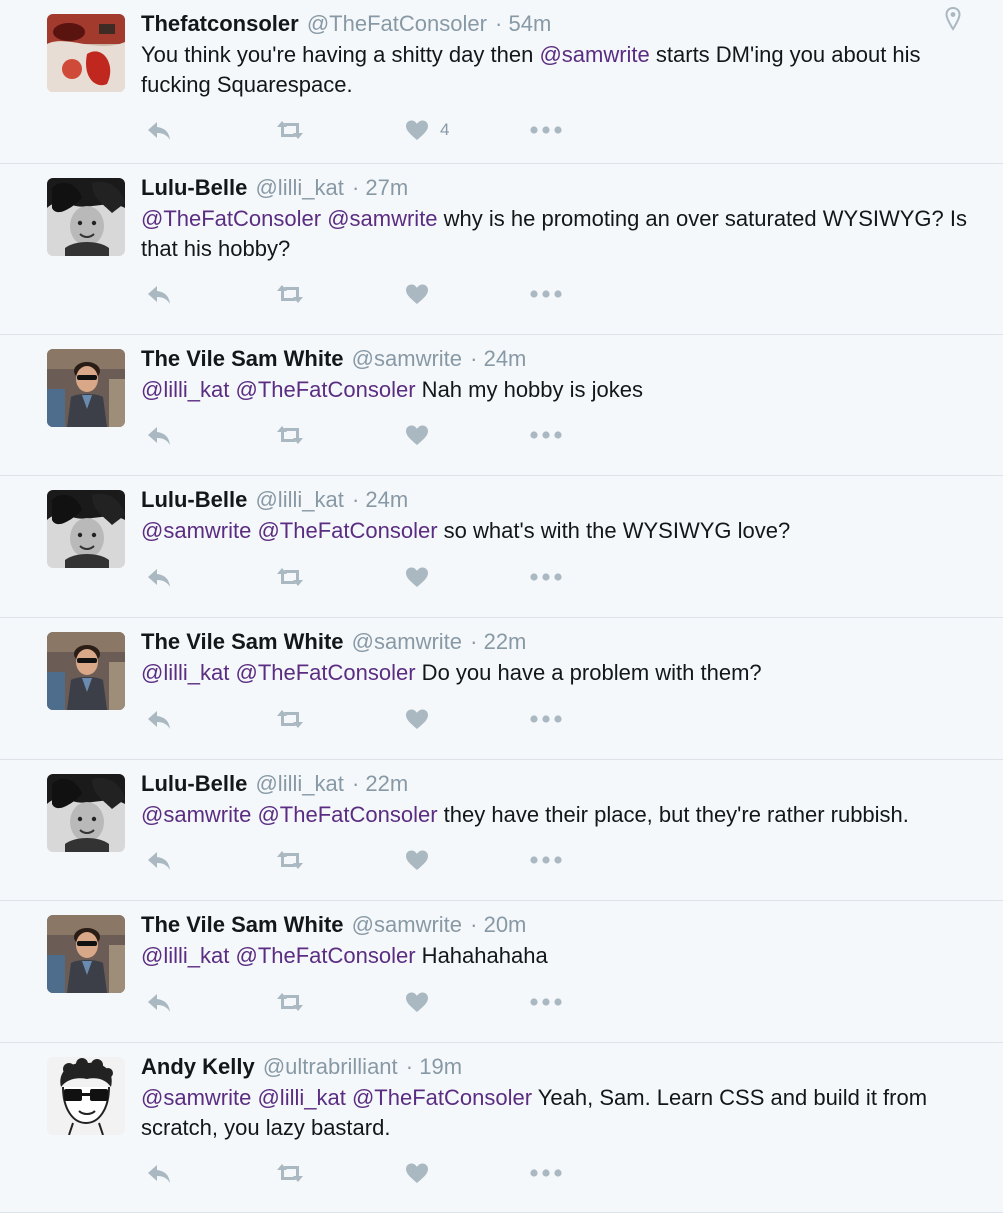  Describe the element at coordinates (552, 784) in the screenshot. I see `tweet-header: Lulu-Belle @lilli_kat · 22m` at that location.